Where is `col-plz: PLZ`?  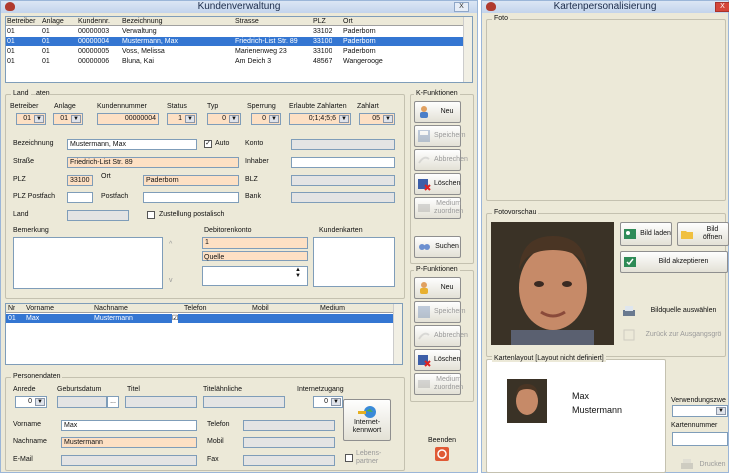
col-plz: PLZ is located at coordinates (325, 21).